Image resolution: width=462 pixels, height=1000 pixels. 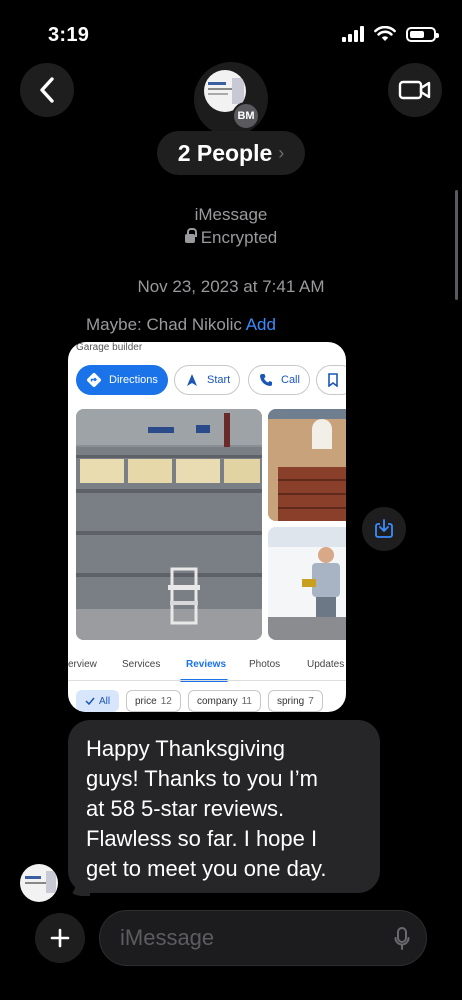 What do you see at coordinates (166, 701) in the screenshot?
I see `filter-count: 12` at bounding box center [166, 701].